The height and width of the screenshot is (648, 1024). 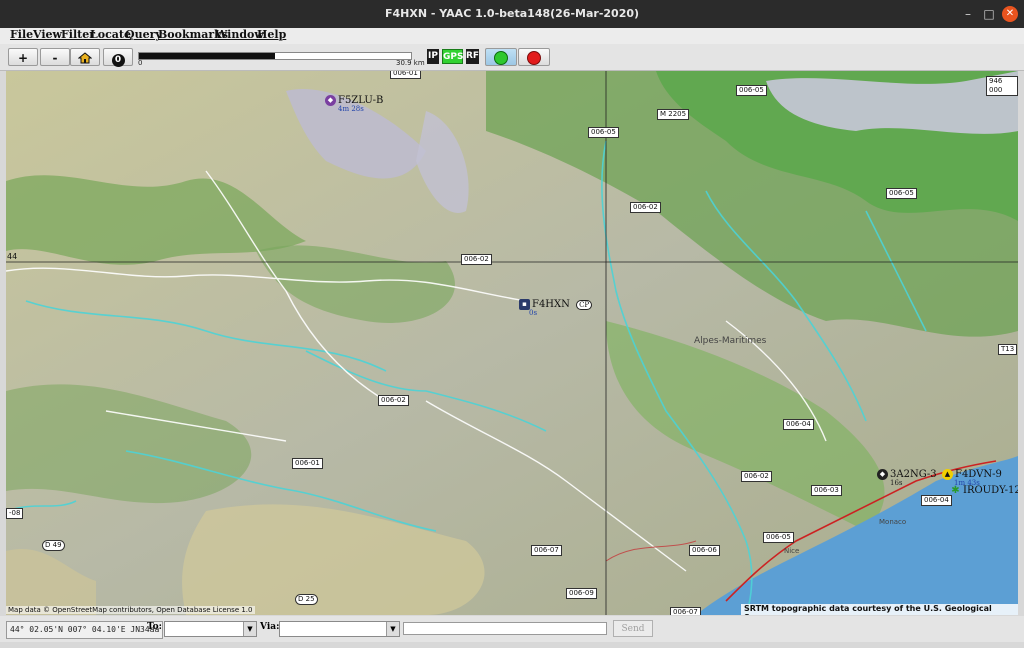 I want to click on ip-toggle: IP, so click(x=433, y=56).